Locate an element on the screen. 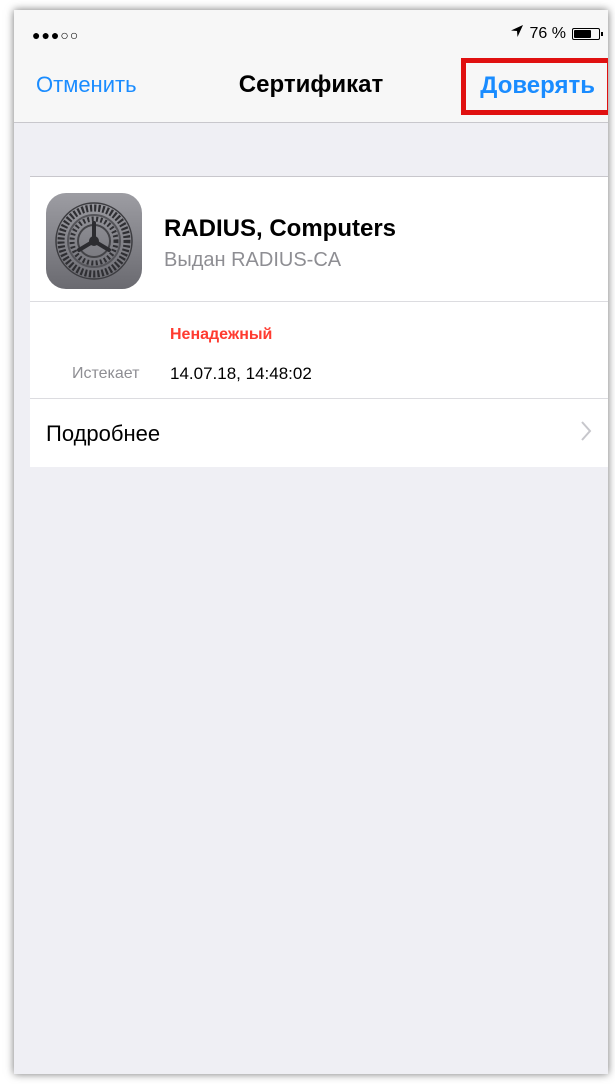 The height and width of the screenshot is (1084, 615). battery-icon is located at coordinates (587, 33).